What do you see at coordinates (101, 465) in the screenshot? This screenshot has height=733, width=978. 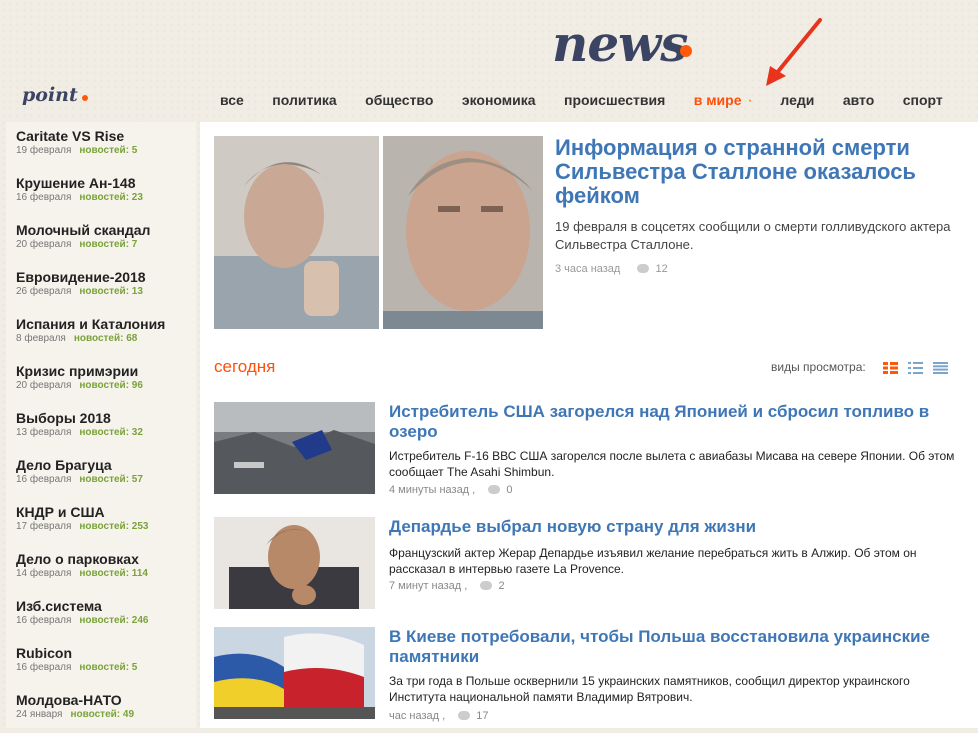 I see `topic-title: Дело Брагуца` at bounding box center [101, 465].